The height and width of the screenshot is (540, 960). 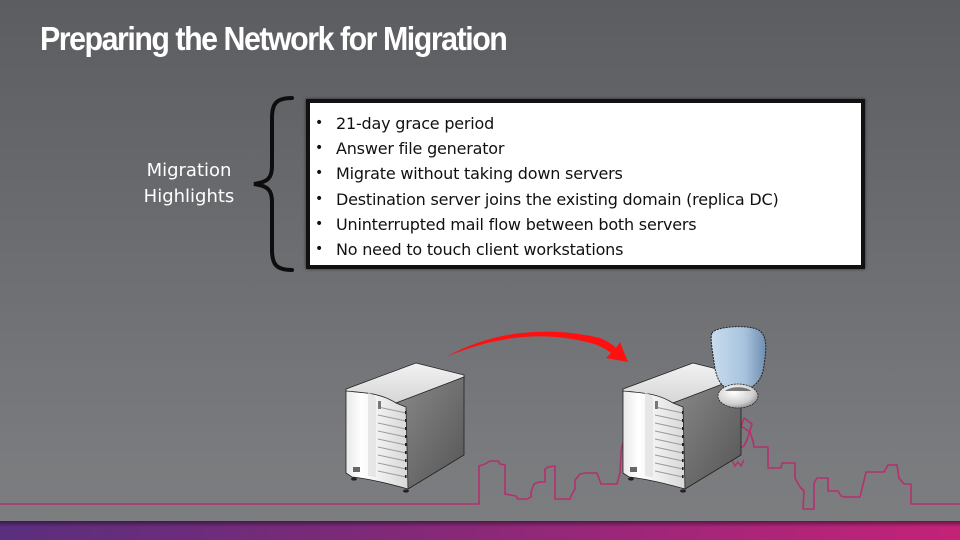 What do you see at coordinates (480, 530) in the screenshot?
I see `bottom-accent-band` at bounding box center [480, 530].